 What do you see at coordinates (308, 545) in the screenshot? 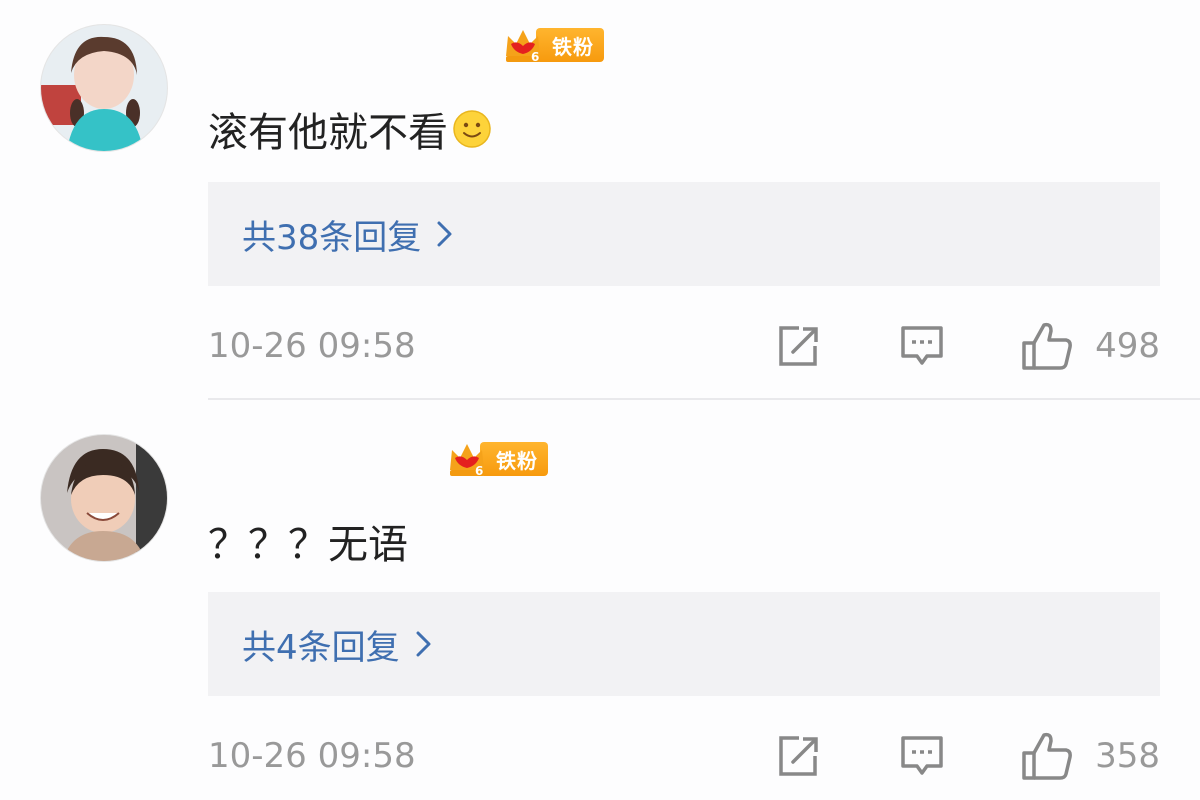
I see `comment-text-body: ？？？无语` at bounding box center [308, 545].